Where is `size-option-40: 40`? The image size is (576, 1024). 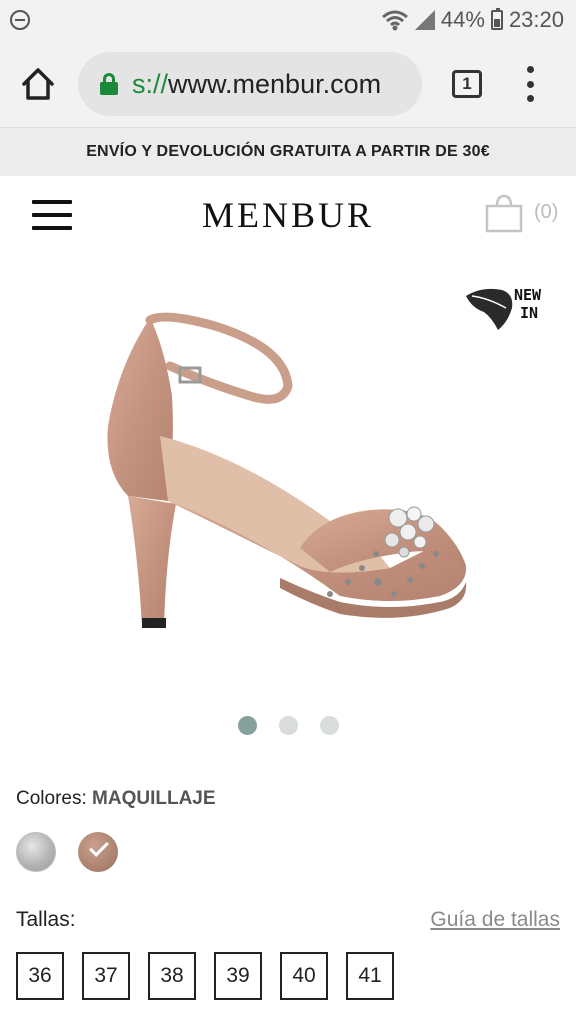 size-option-40: 40 is located at coordinates (304, 976).